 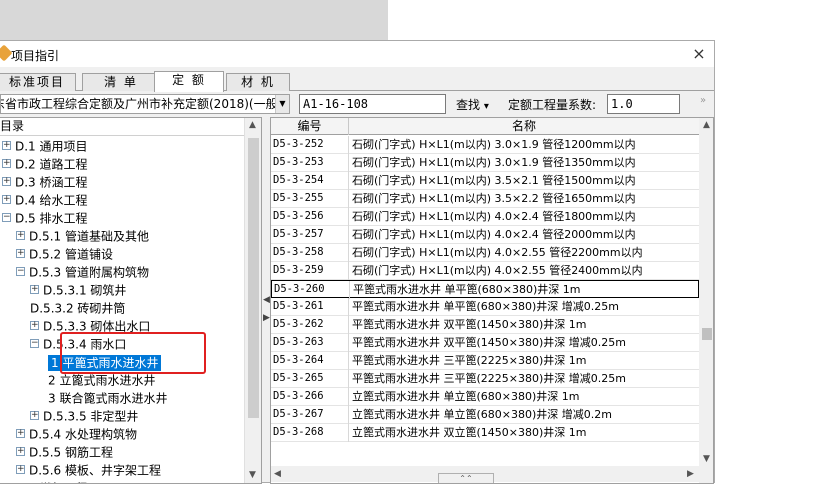 What do you see at coordinates (524, 325) in the screenshot?
I see `cell-name: 平篦式雨水进水井 双平篦(1450×380)井深 1m` at bounding box center [524, 325].